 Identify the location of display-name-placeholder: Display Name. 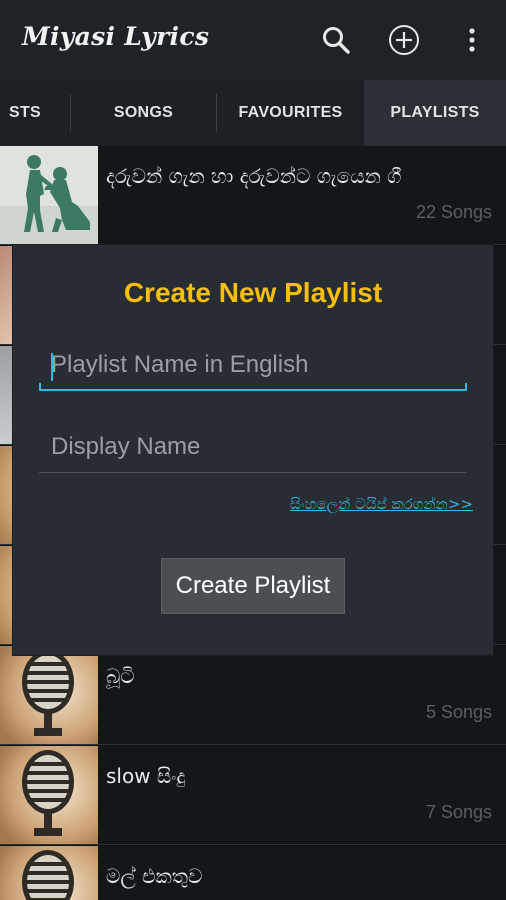
(126, 446).